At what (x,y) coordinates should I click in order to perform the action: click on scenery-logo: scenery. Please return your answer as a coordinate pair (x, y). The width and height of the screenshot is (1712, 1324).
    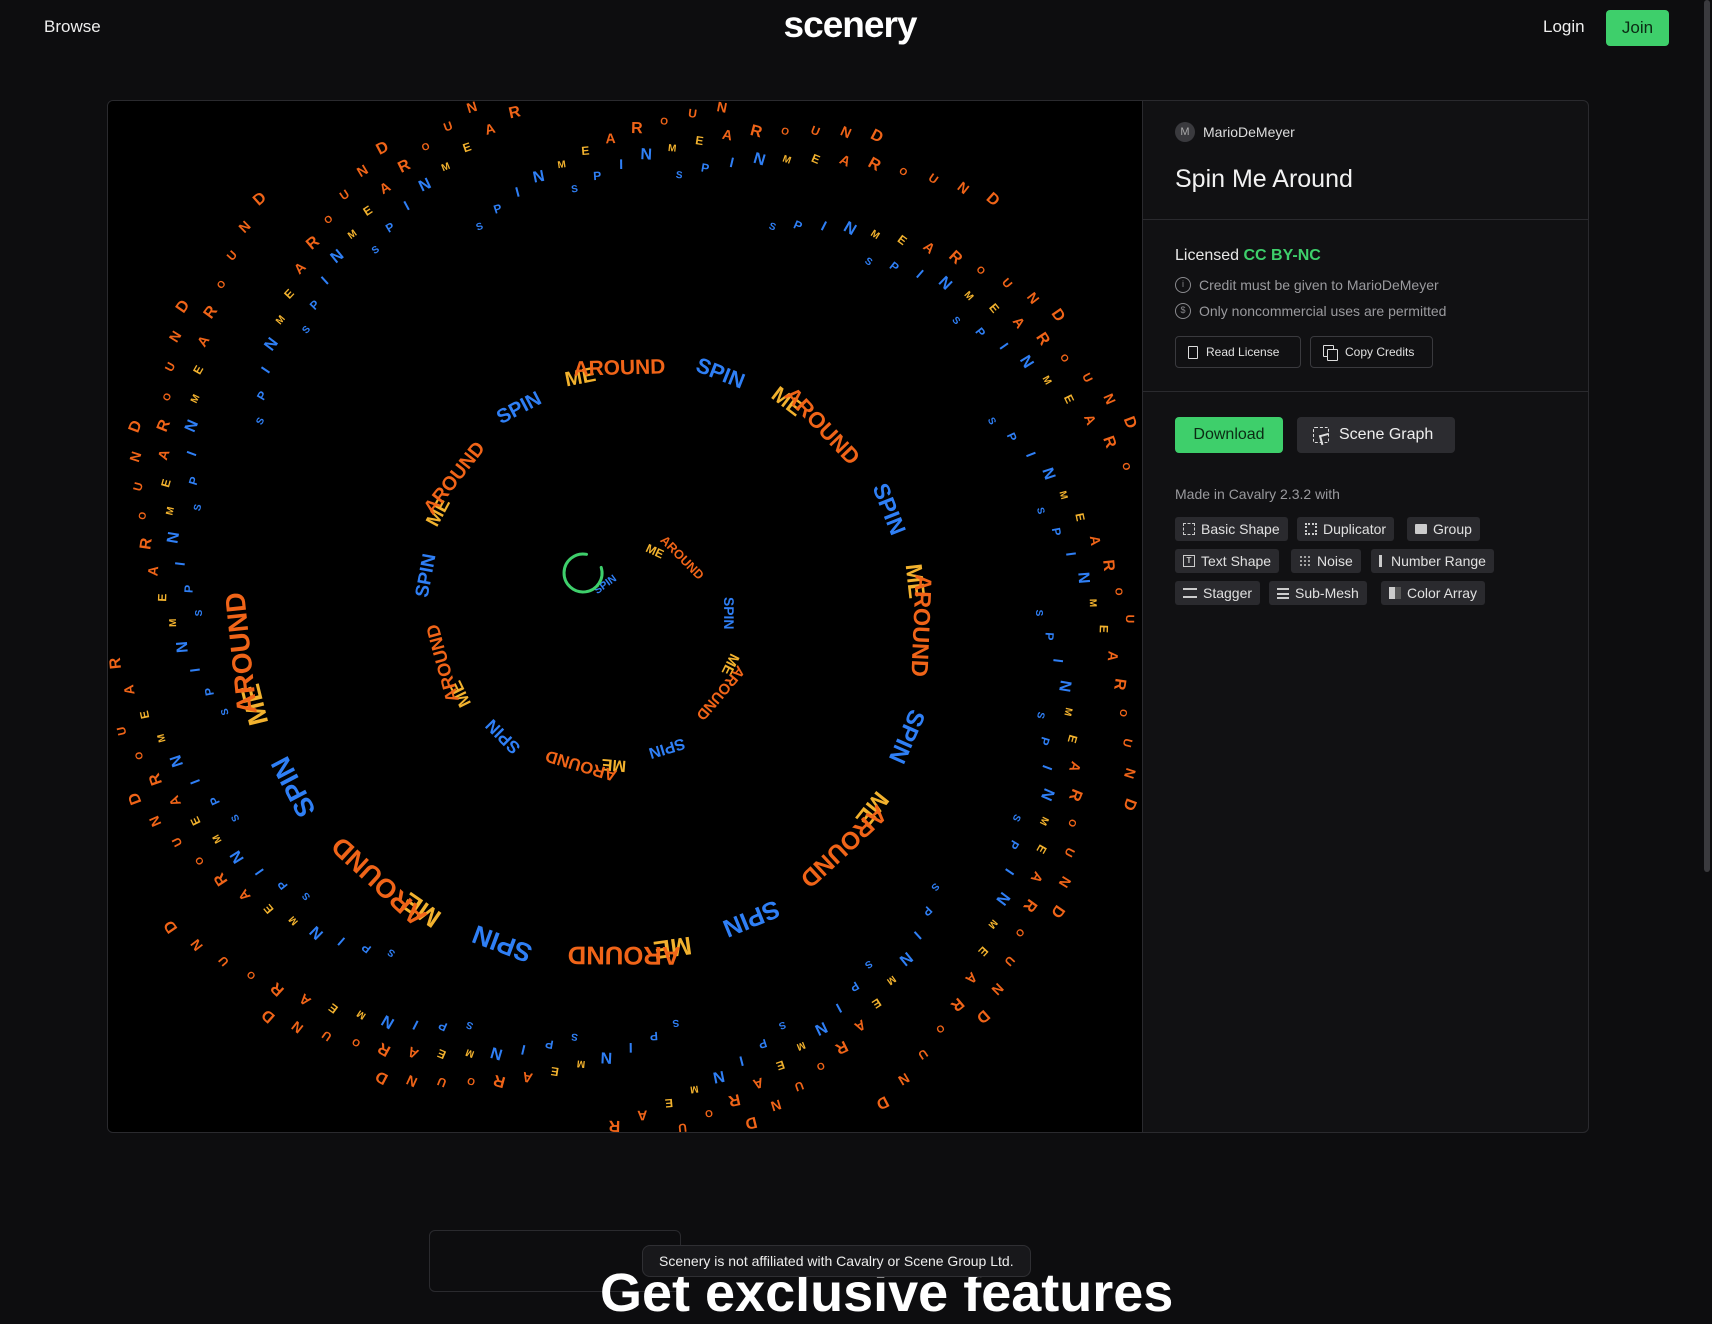
    Looking at the image, I should click on (850, 25).